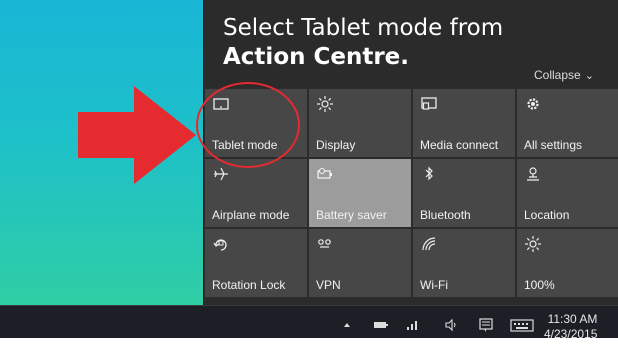 This screenshot has height=345, width=618. I want to click on image-border, so click(309, 341).